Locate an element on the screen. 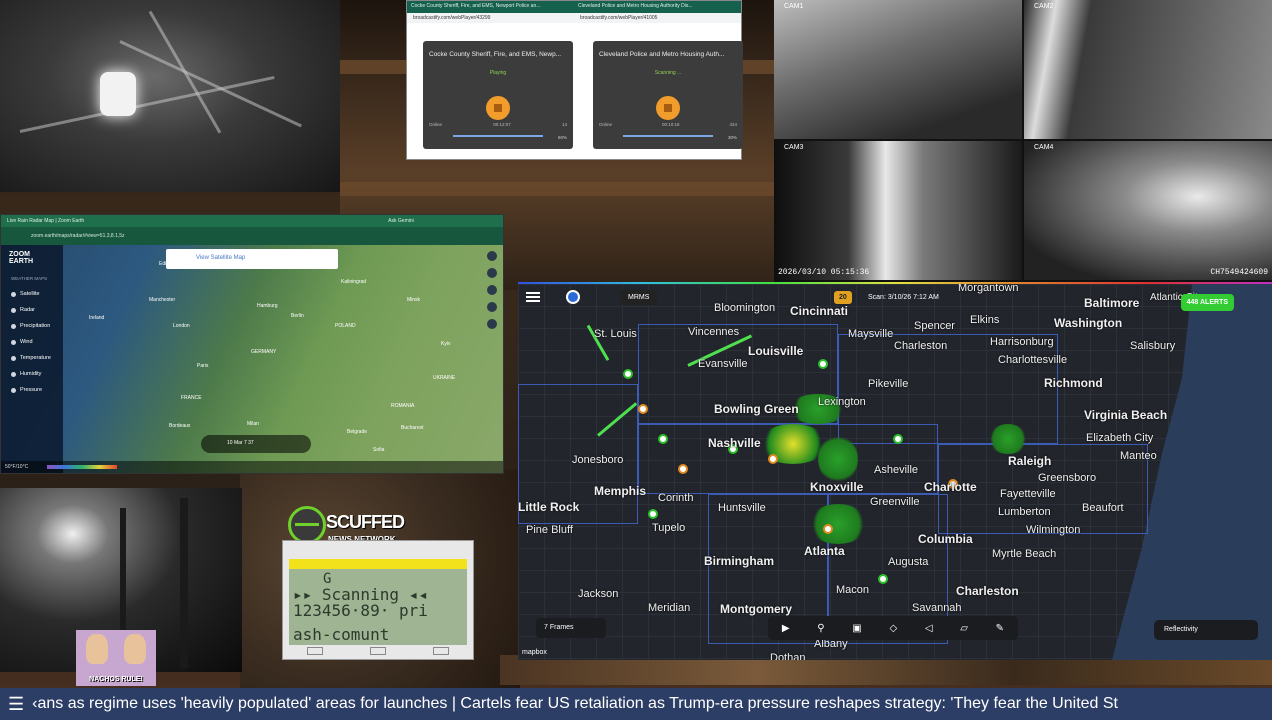  city-label: Pine Bluff is located at coordinates (549, 530).